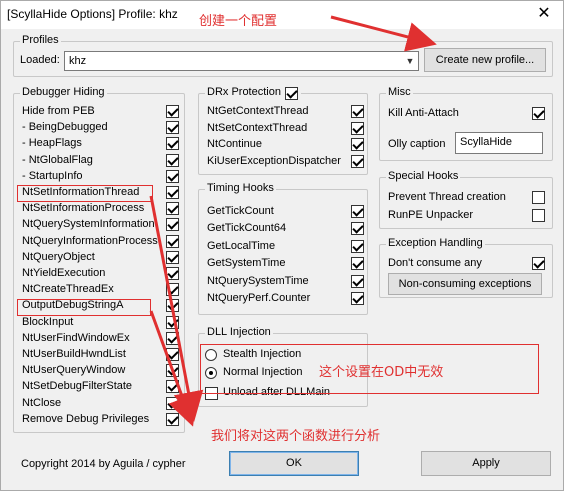 Image resolution: width=564 pixels, height=492 pixels. Describe the element at coordinates (176, 308) in the screenshot. I see `arrow-from-ntsetinformationthread` at that location.